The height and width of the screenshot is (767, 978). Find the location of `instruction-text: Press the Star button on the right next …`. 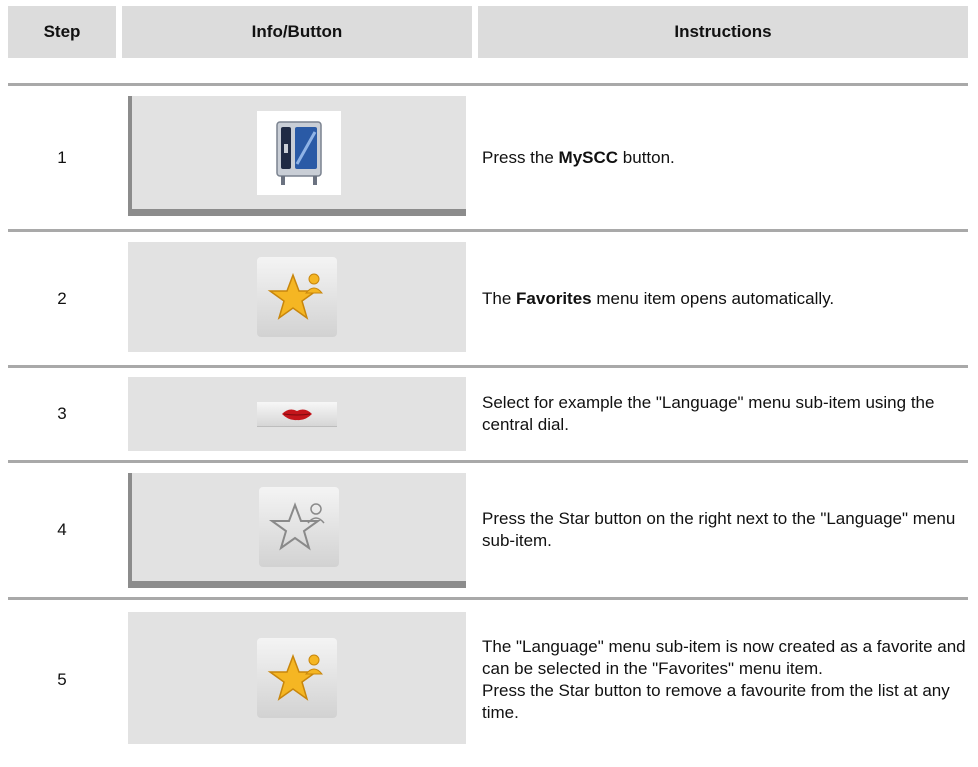

instruction-text: Press the Star button on the right next … is located at coordinates (724, 530).